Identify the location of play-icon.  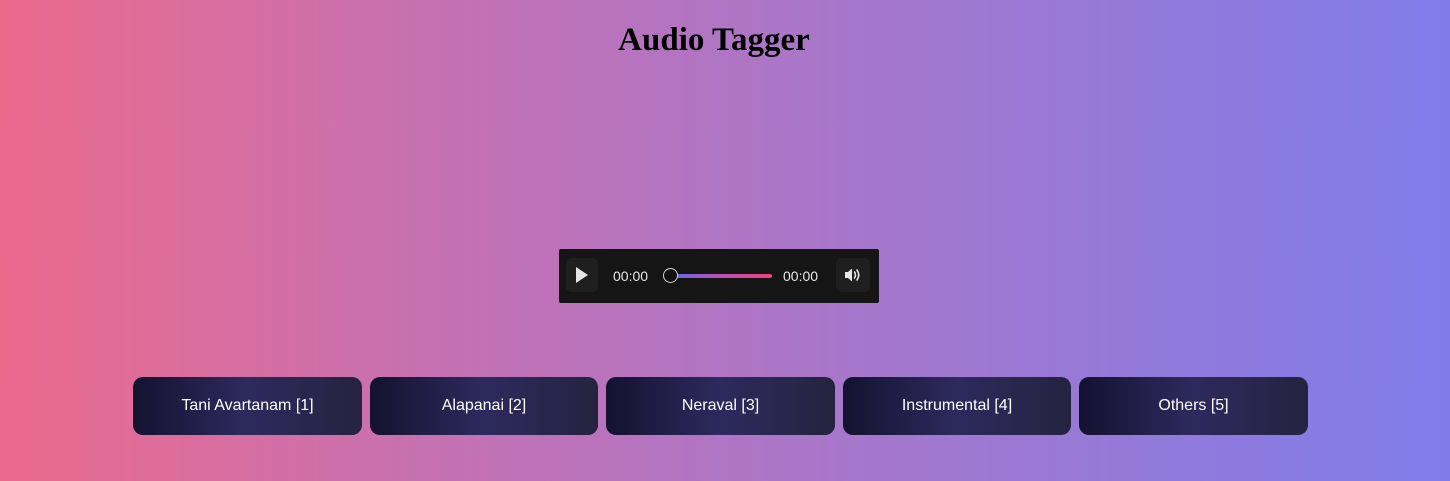
(582, 275).